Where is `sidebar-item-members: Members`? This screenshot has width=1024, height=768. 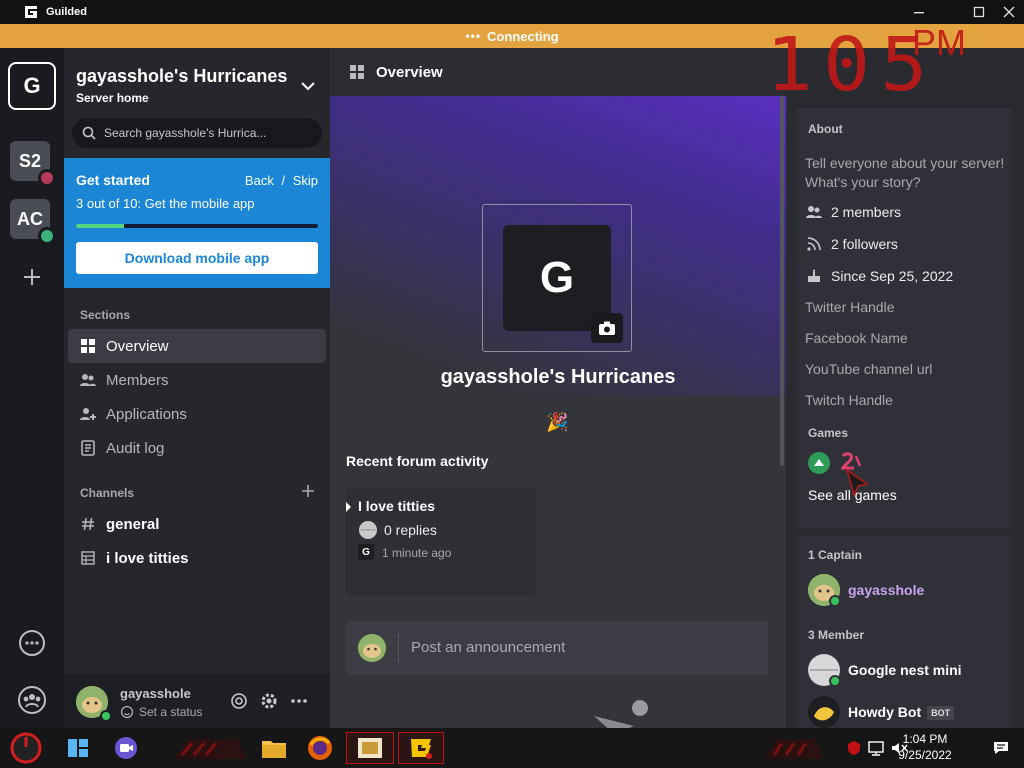 sidebar-item-members: Members is located at coordinates (197, 380).